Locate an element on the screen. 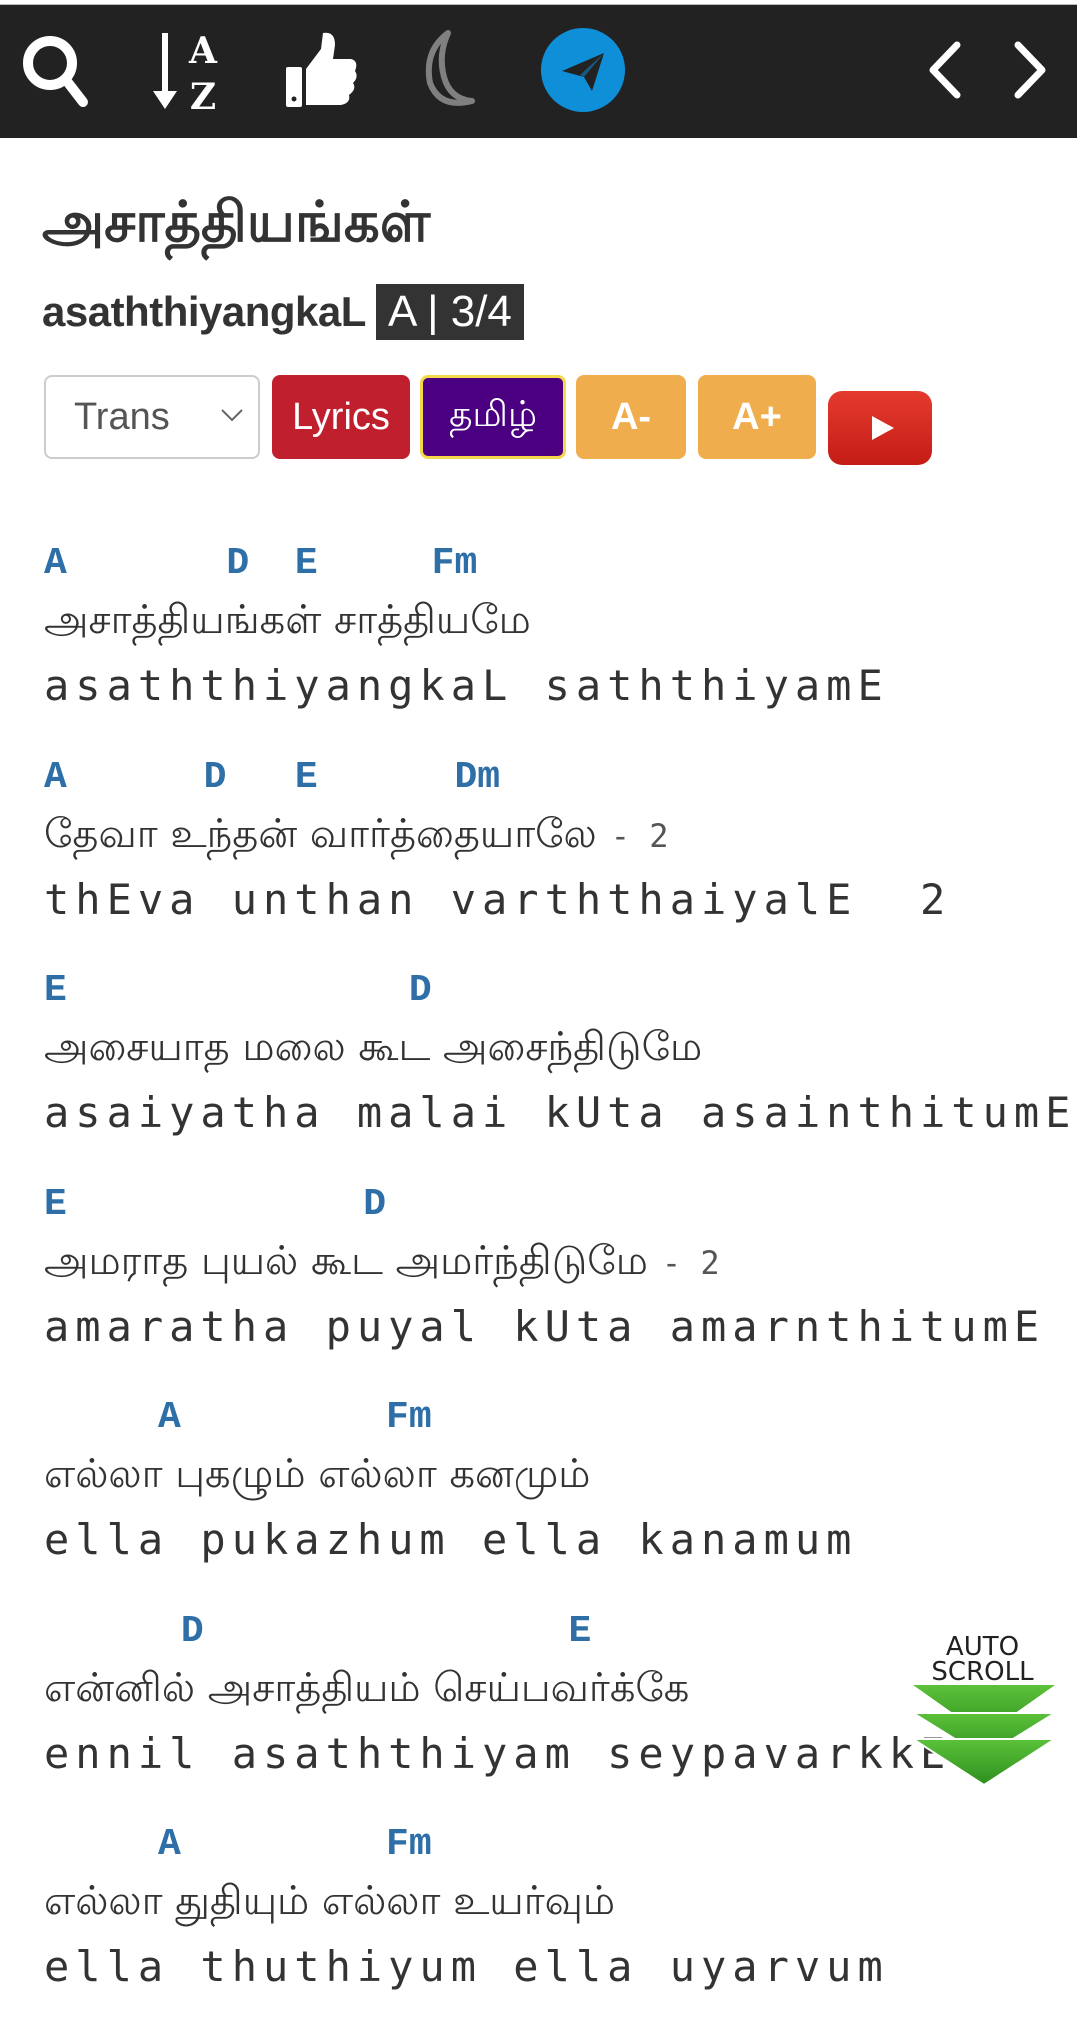 Image resolution: width=1080 pixels, height=2025 pixels. top-toolbar: A Z is located at coordinates (538, 71).